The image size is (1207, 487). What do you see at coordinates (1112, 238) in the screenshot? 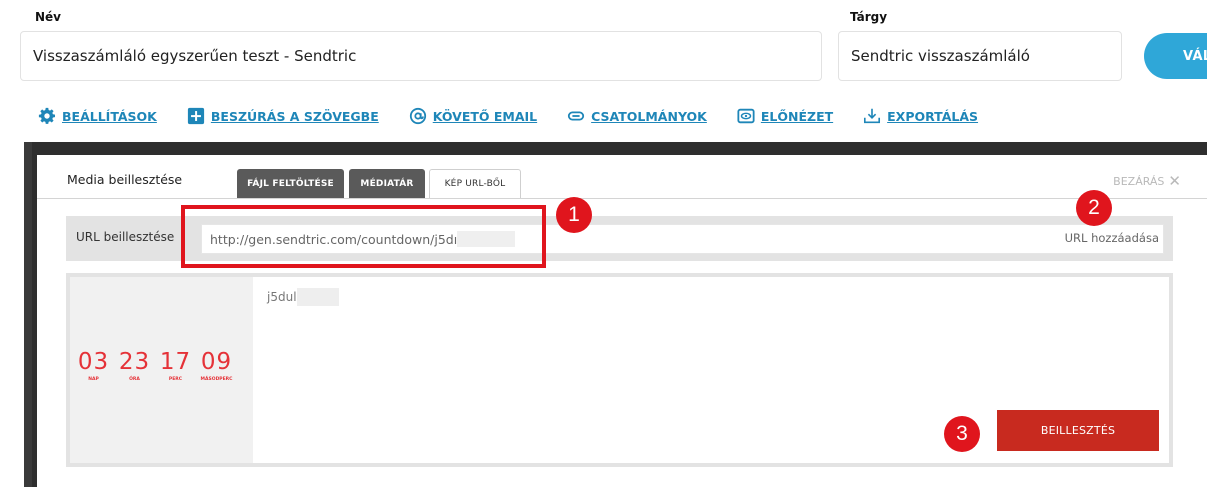
I see `add-url-button: URL hozzáadása` at bounding box center [1112, 238].